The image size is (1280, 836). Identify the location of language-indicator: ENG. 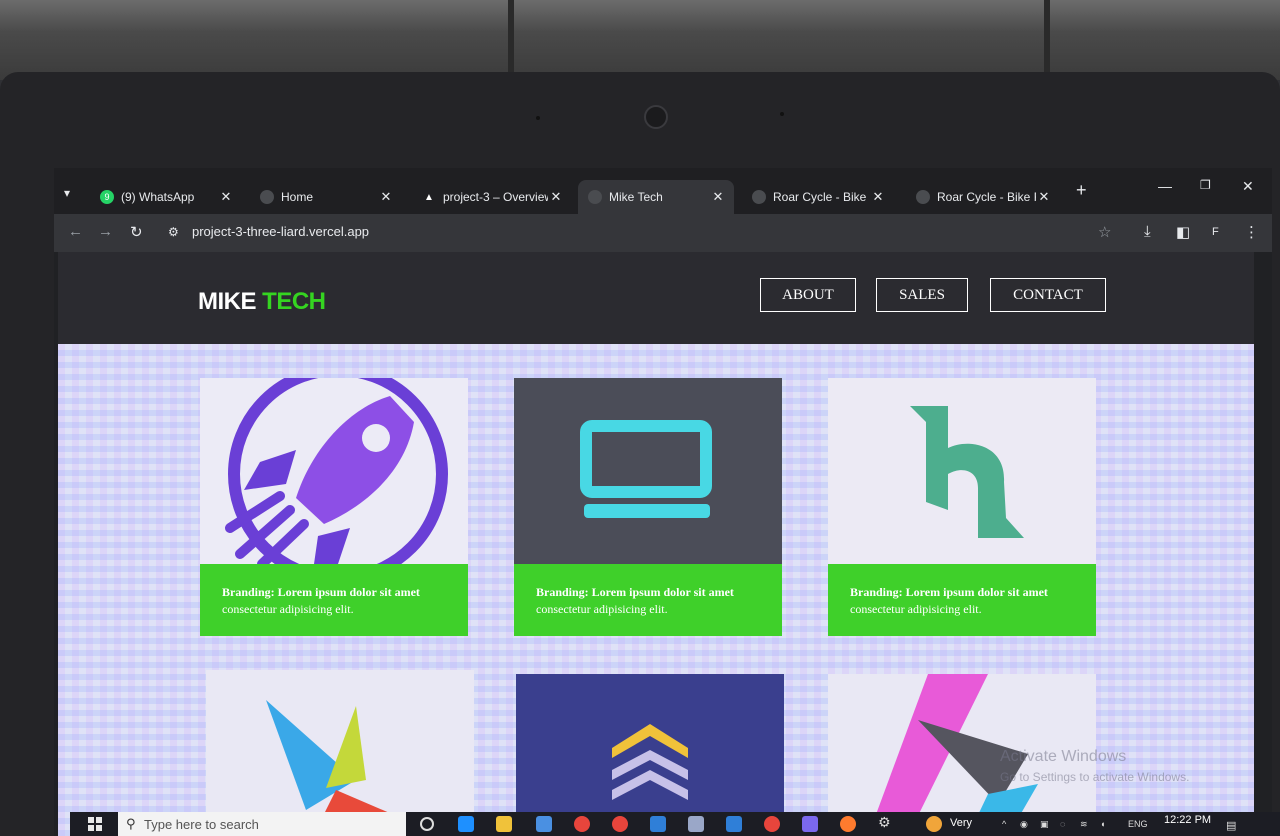
(1138, 824).